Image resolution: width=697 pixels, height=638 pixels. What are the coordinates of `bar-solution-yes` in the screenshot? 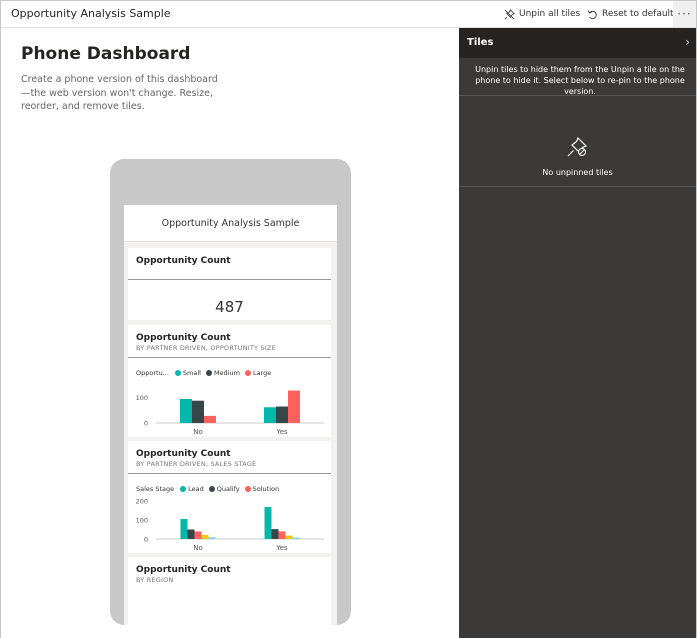 It's located at (282, 535).